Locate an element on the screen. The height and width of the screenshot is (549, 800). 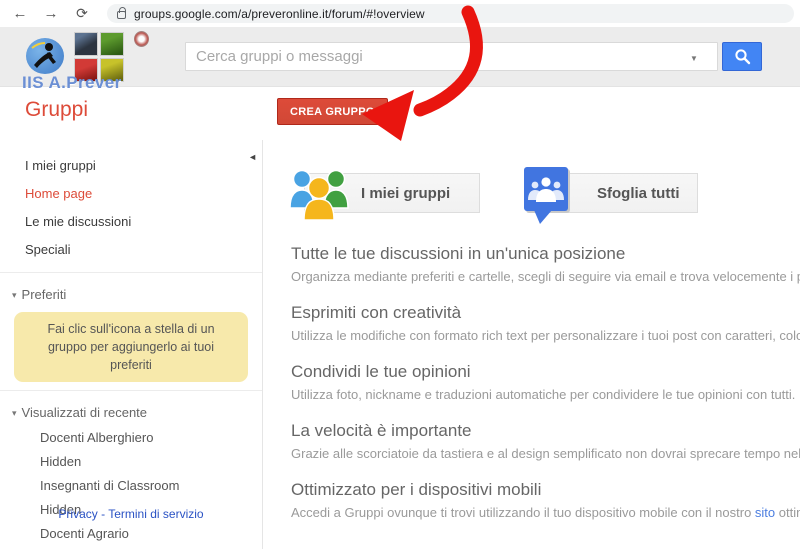
sidebar-item-starred: Speciali is located at coordinates (131, 250).